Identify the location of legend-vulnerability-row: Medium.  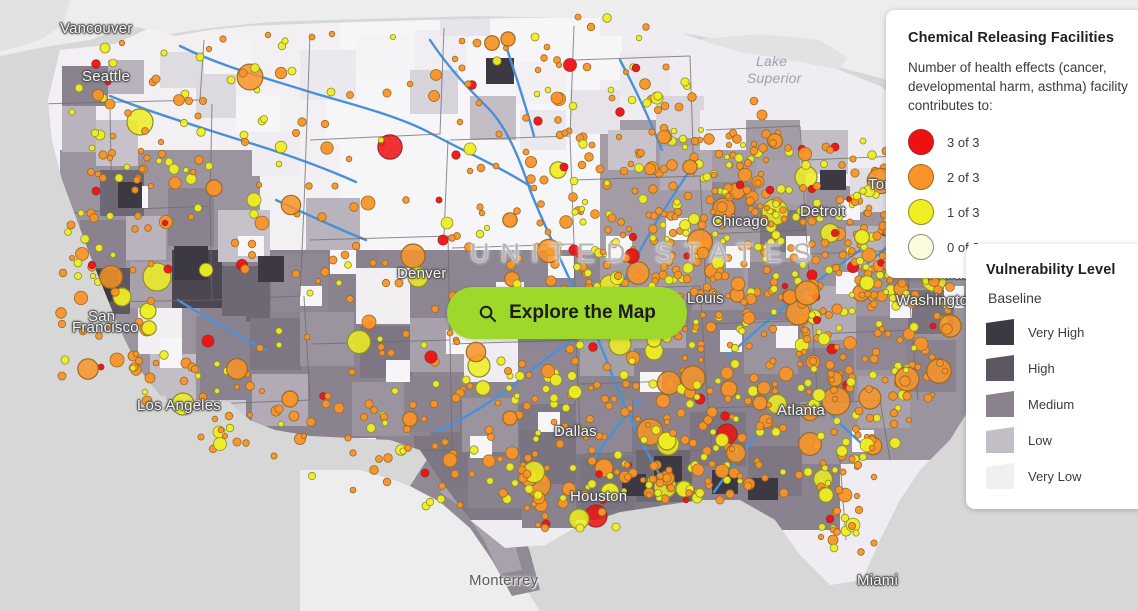
(1060, 404).